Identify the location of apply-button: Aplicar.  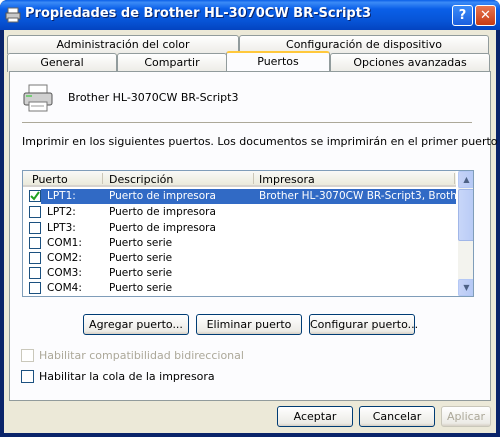
(466, 416).